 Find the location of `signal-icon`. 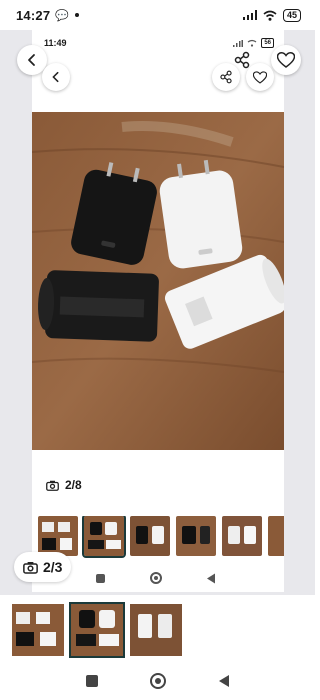

signal-icon is located at coordinates (249, 15).